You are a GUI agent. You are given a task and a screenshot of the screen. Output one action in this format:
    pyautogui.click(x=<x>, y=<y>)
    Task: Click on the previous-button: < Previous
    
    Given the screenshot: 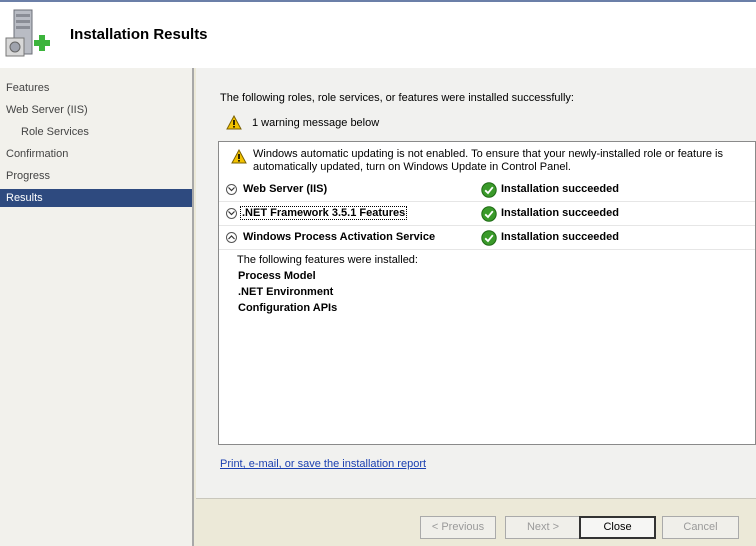 What is the action you would take?
    pyautogui.click(x=458, y=527)
    